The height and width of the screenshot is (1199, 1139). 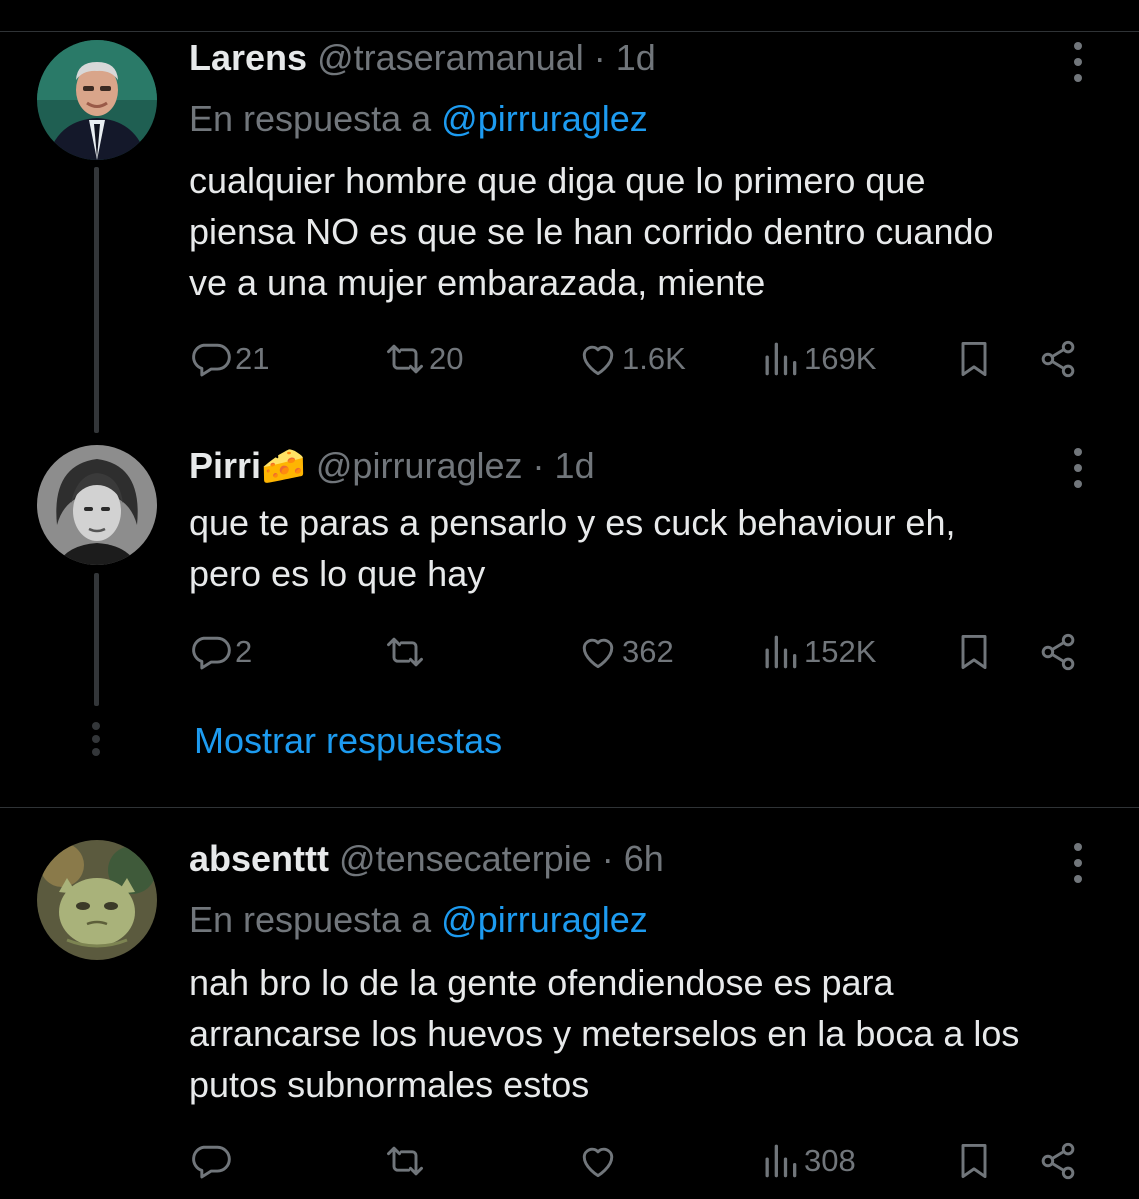 I want to click on user-handle: @pirruraglez, so click(x=419, y=465).